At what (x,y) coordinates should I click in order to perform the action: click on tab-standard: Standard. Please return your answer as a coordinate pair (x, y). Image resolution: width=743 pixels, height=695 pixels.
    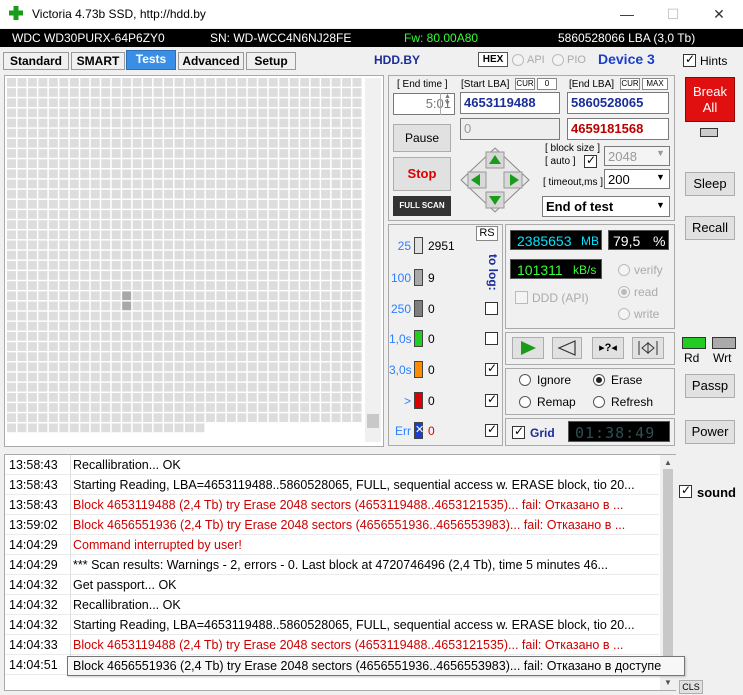
    Looking at the image, I should click on (36, 61).